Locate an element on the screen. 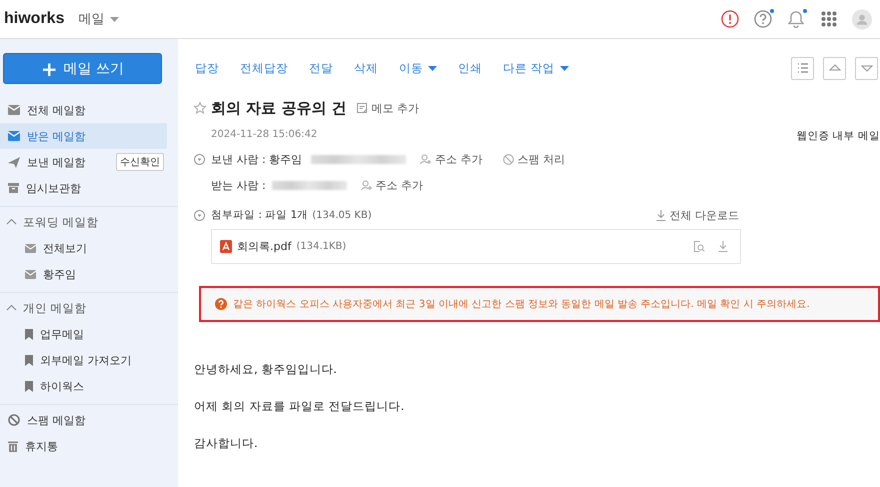  archive-box-icon is located at coordinates (13, 188).